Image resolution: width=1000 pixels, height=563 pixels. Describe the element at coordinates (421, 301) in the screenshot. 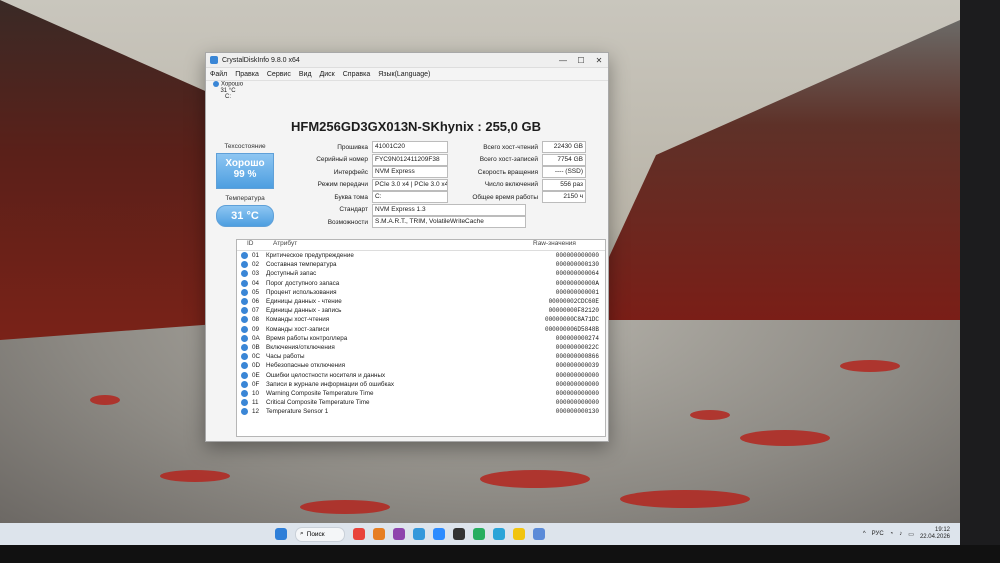

I see `smart-row: 06 Единицы данных - чтение 00000002CDC60E` at that location.